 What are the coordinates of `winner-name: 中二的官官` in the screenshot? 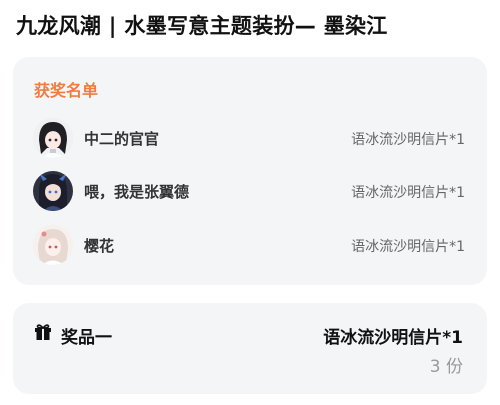 It's located at (122, 139).